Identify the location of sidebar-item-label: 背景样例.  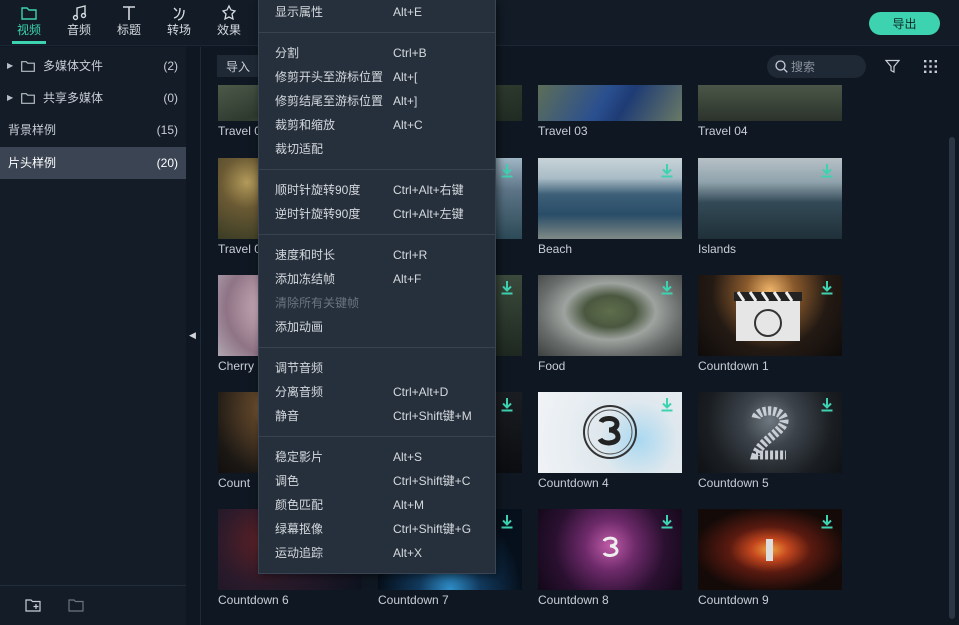
(32, 130).